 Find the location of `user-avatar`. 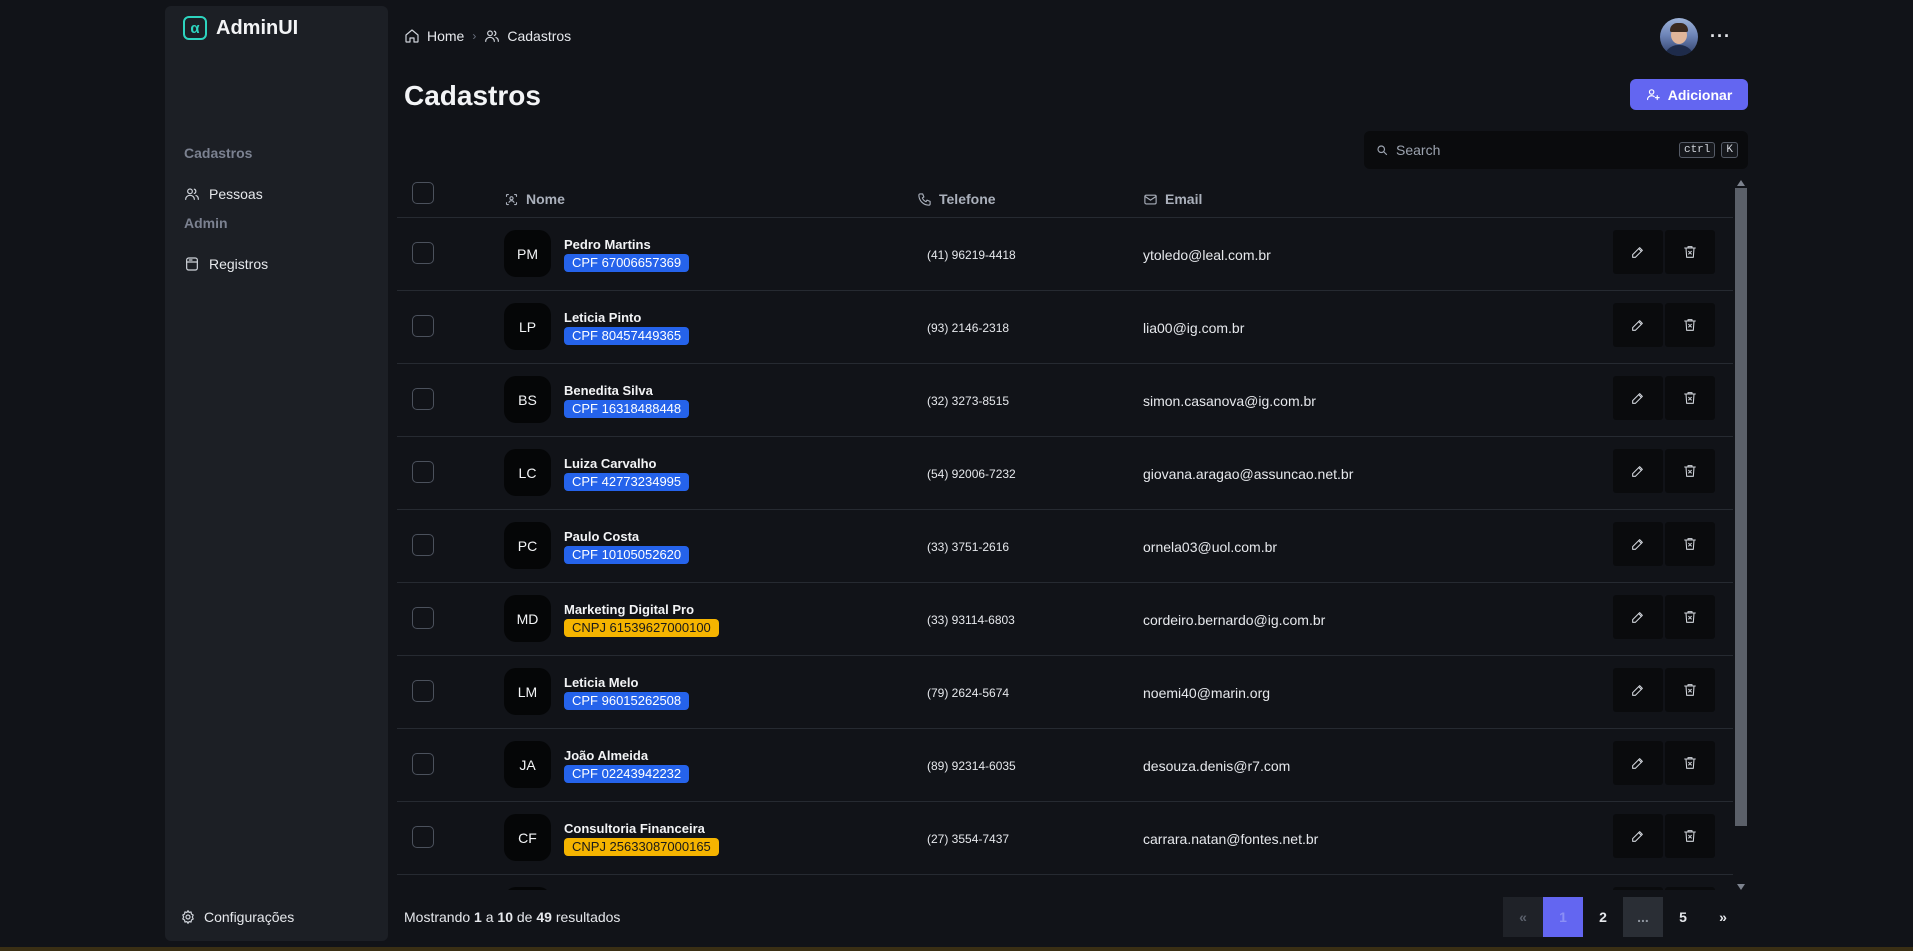

user-avatar is located at coordinates (1679, 37).